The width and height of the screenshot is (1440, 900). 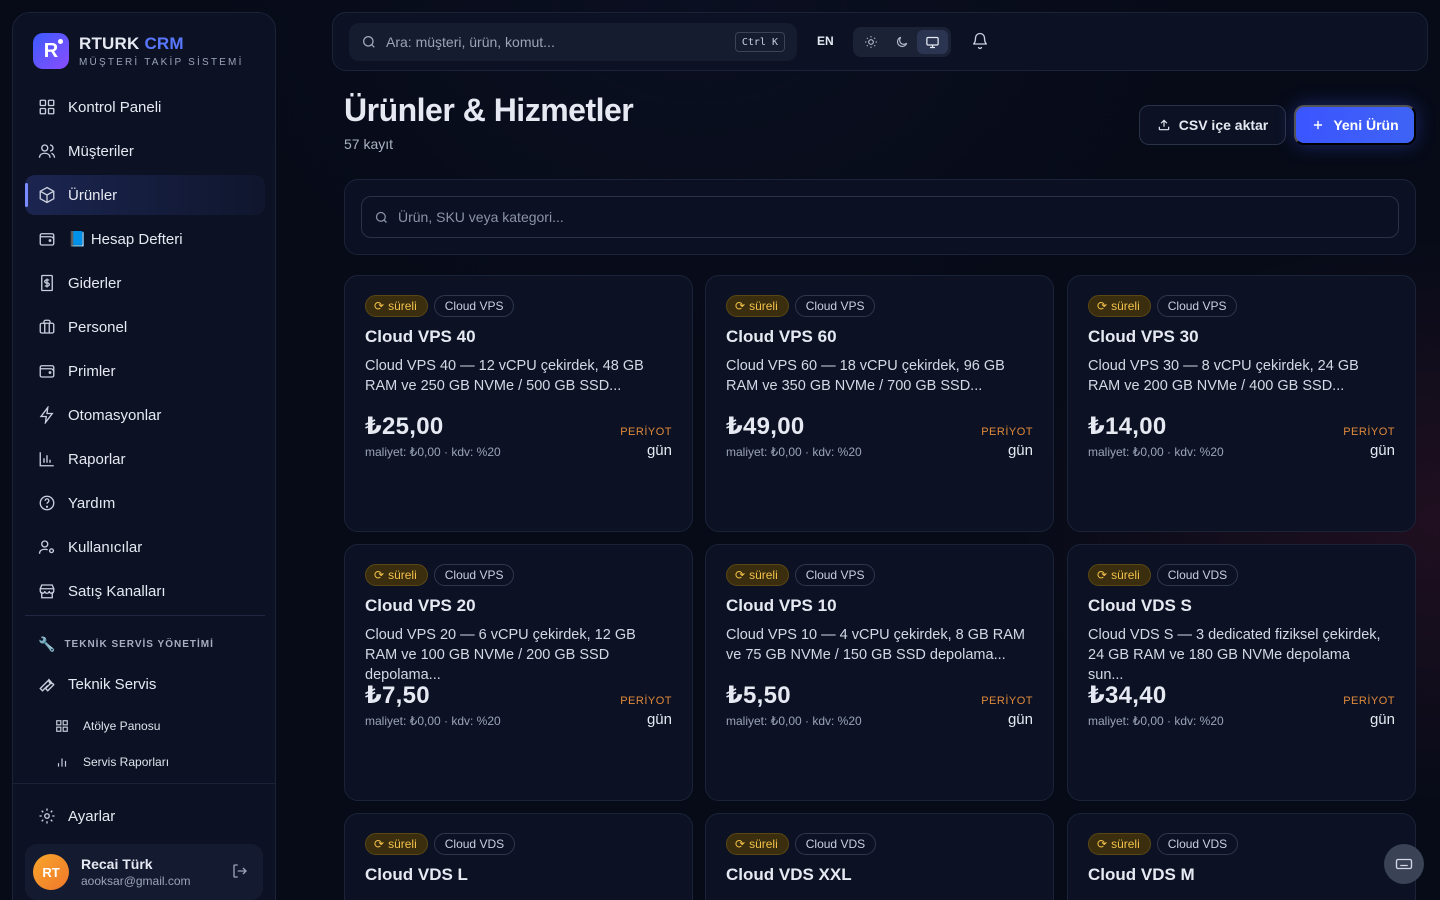 What do you see at coordinates (980, 43) in the screenshot?
I see `bell-icon` at bounding box center [980, 43].